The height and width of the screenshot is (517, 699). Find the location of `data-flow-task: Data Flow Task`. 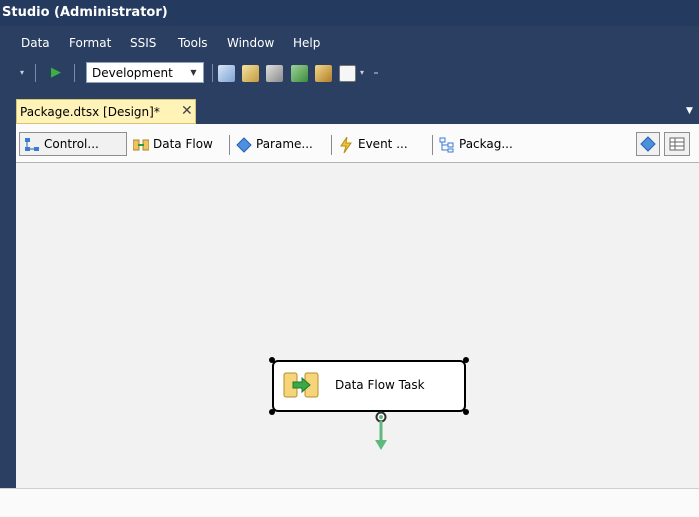

data-flow-task: Data Flow Task is located at coordinates (369, 386).